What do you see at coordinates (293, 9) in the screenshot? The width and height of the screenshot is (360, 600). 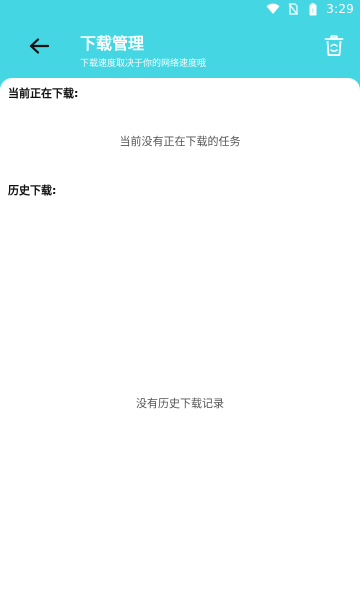 I see `no-sim-icon` at bounding box center [293, 9].